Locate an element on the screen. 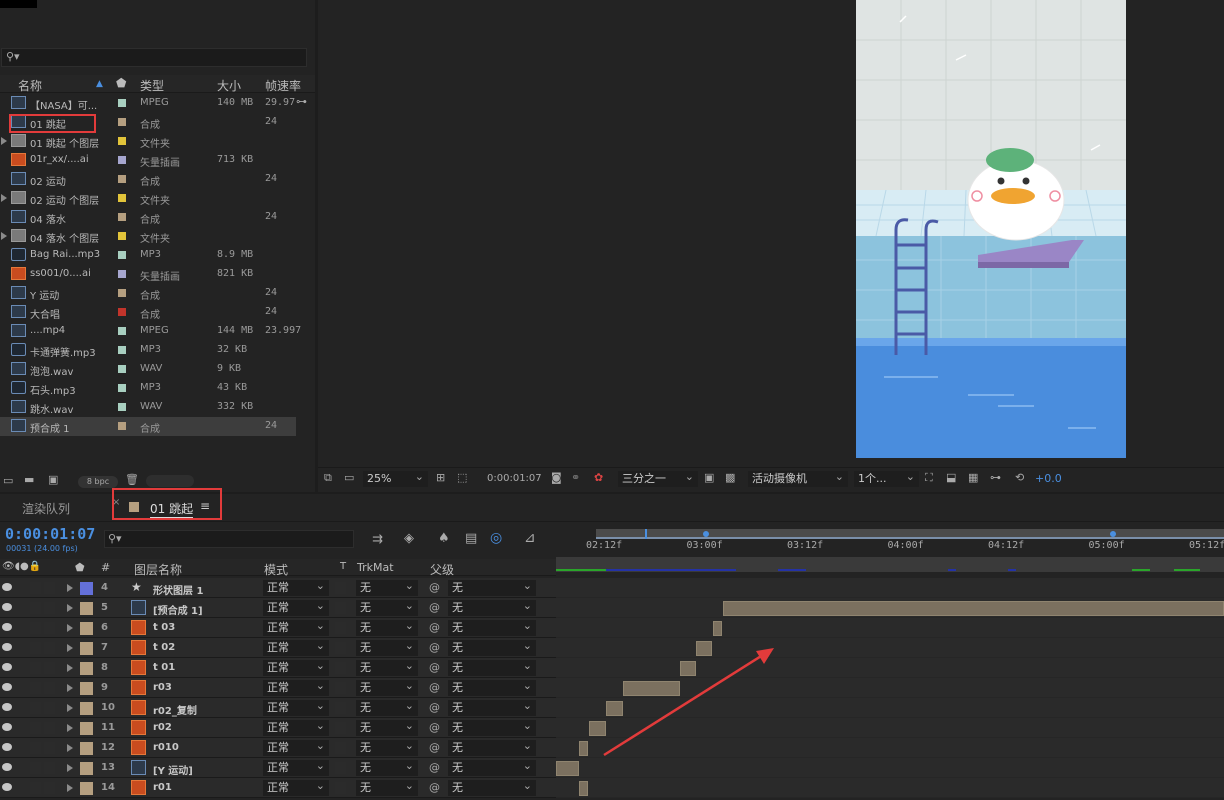 This screenshot has width=1224, height=800. monitor-icon: ▭ is located at coordinates (349, 478).